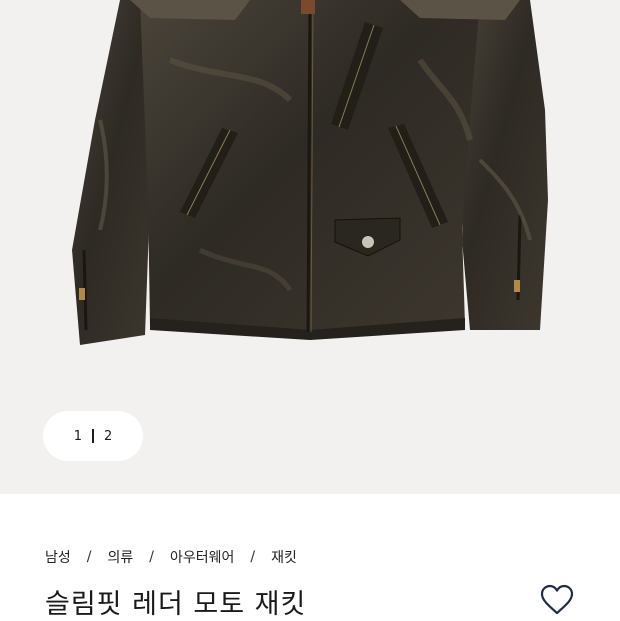  I want to click on wishlist-button, so click(557, 600).